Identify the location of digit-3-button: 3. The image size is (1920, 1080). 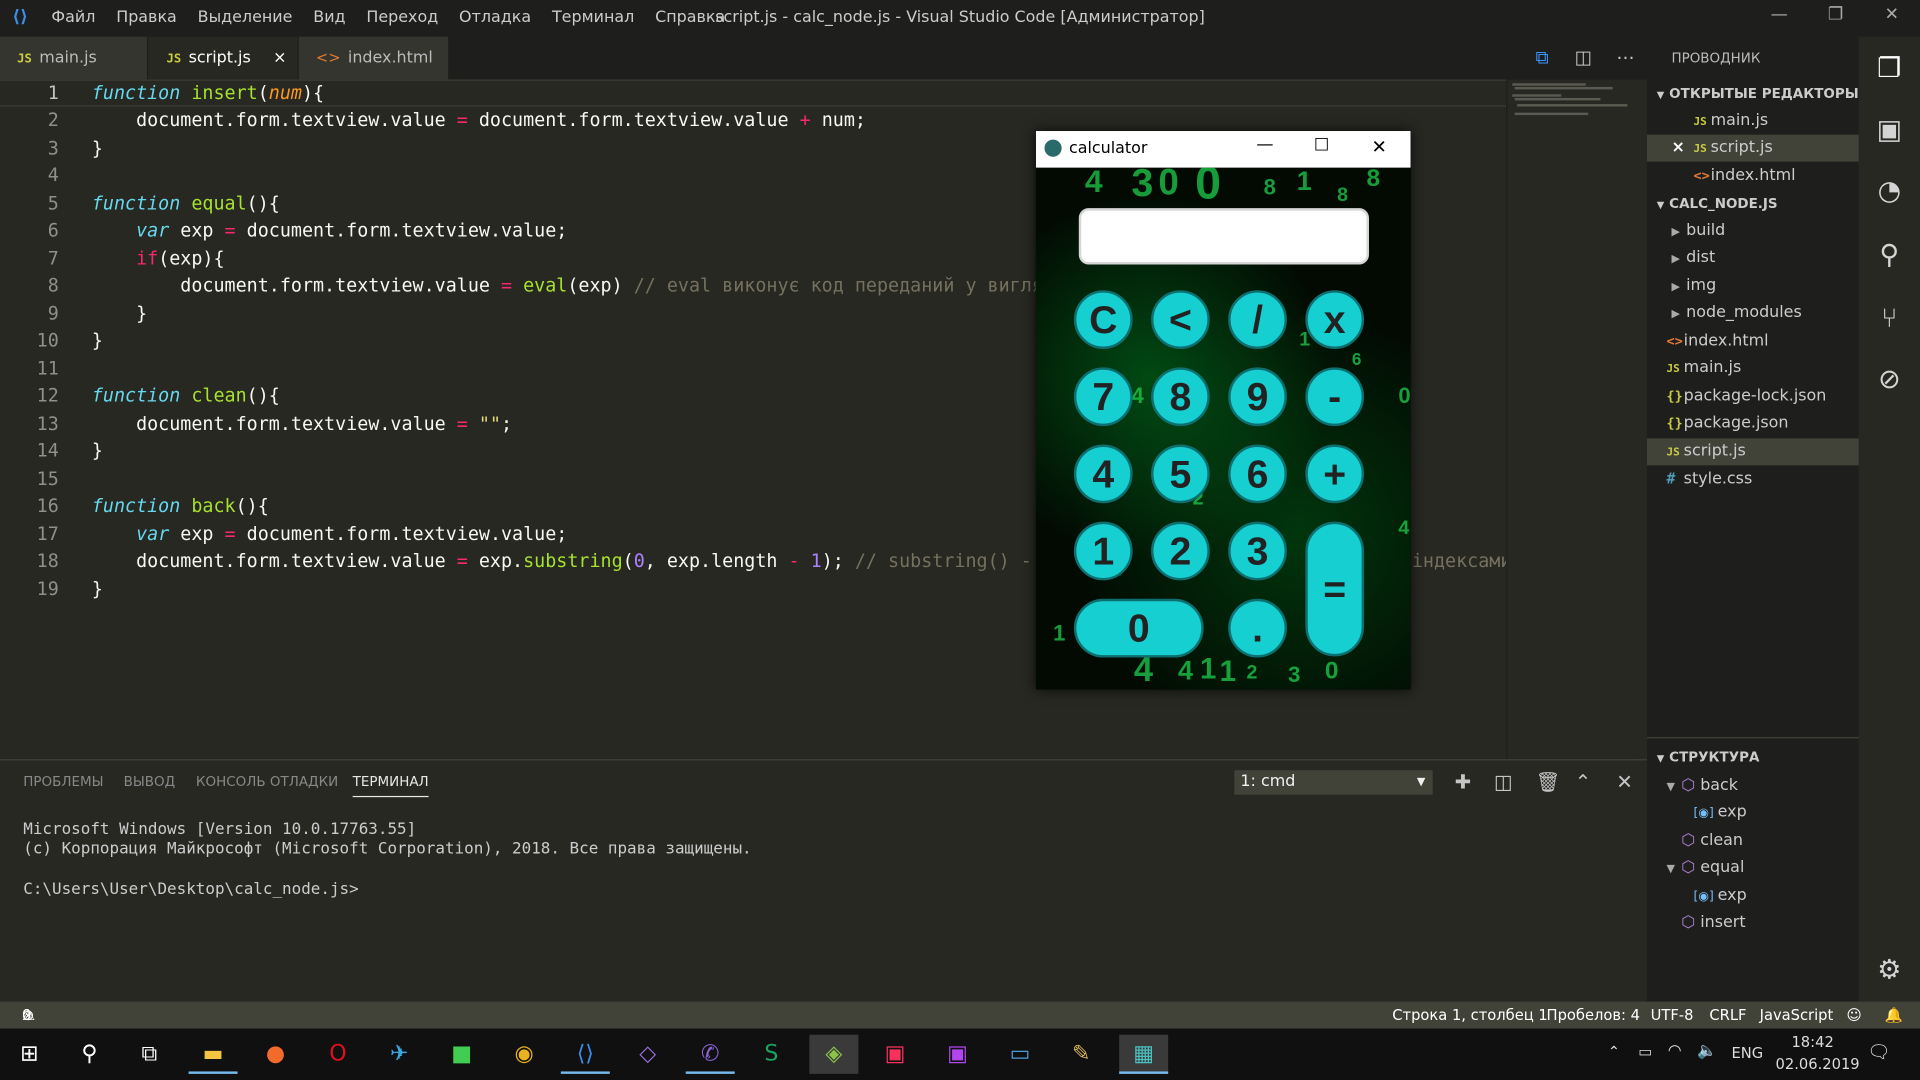
(1257, 551).